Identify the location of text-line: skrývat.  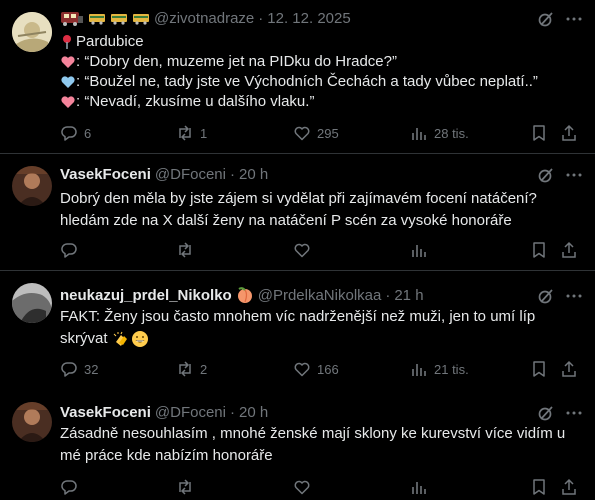
(84, 338).